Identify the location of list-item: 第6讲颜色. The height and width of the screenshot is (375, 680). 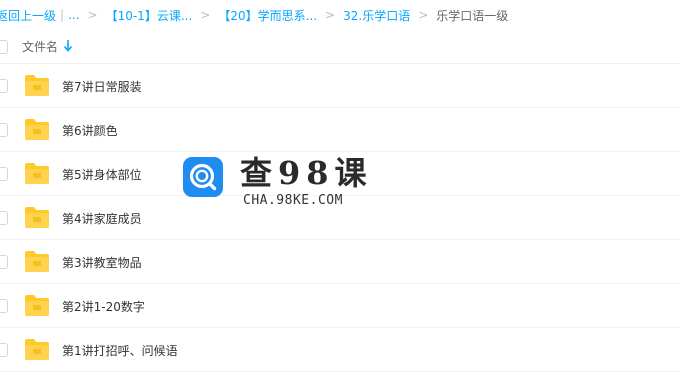
(340, 130).